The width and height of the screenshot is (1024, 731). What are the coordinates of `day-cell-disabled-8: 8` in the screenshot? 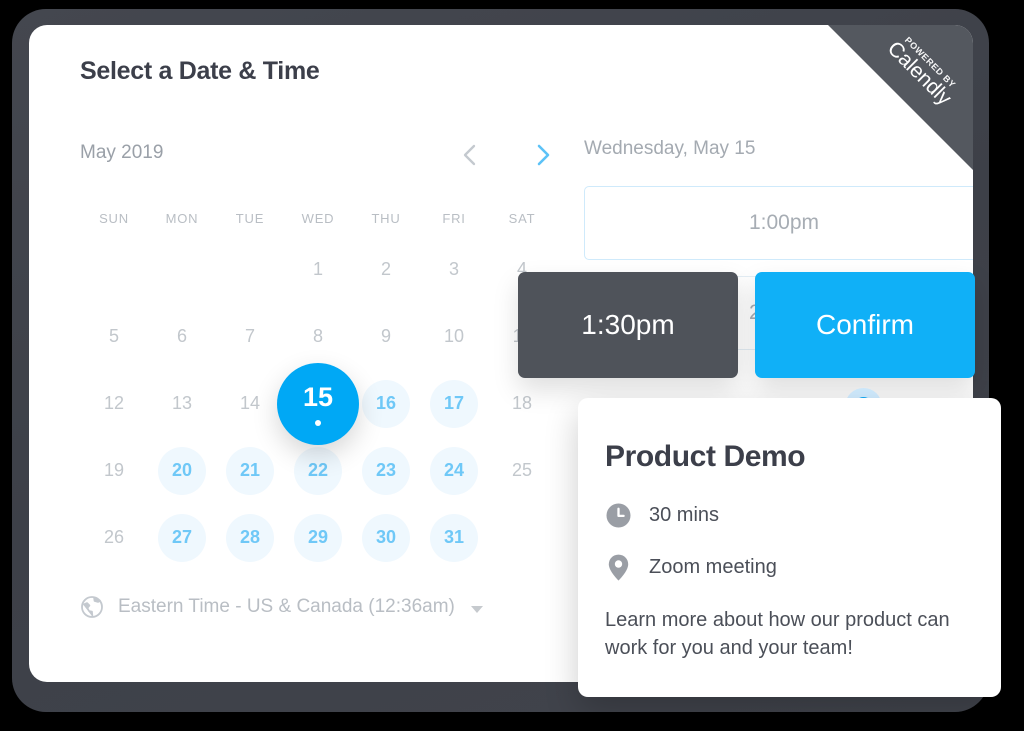 It's located at (318, 336).